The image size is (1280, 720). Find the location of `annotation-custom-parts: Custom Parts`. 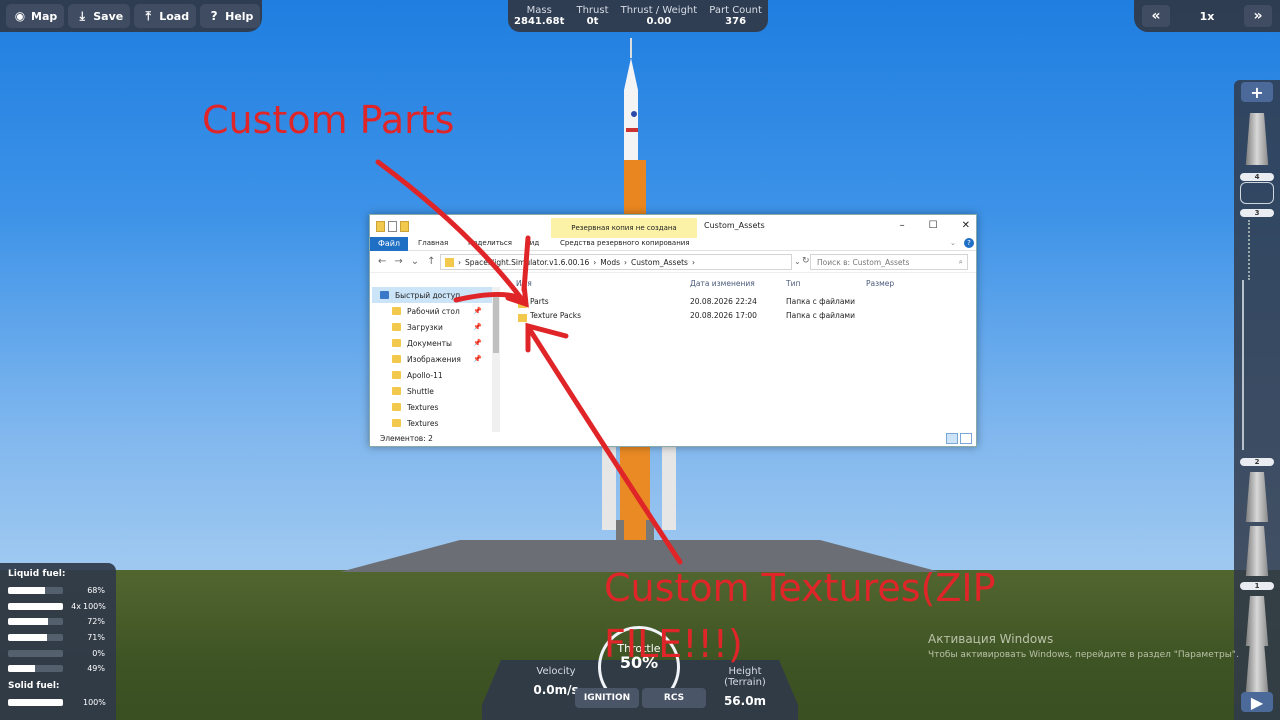

annotation-custom-parts: Custom Parts is located at coordinates (328, 120).